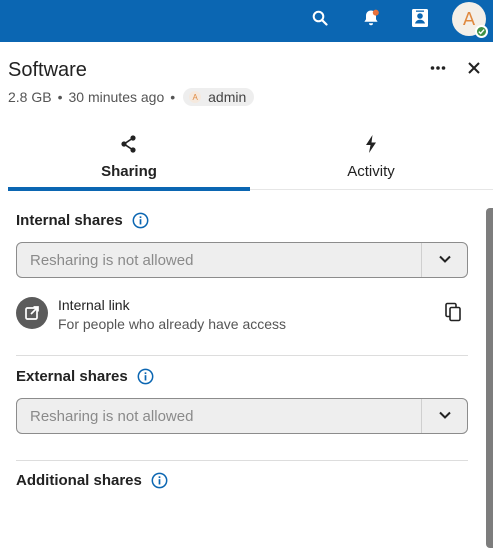  What do you see at coordinates (116, 97) in the screenshot?
I see `file-modified: 30 minutes ago` at bounding box center [116, 97].